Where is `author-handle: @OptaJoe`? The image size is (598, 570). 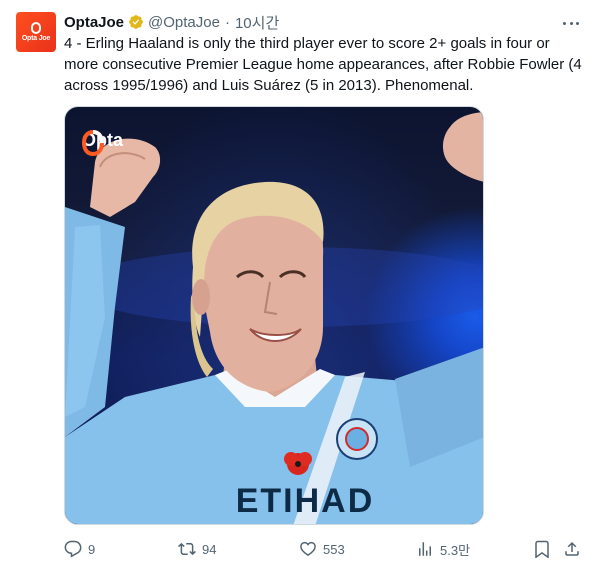 author-handle: @OptaJoe is located at coordinates (184, 22).